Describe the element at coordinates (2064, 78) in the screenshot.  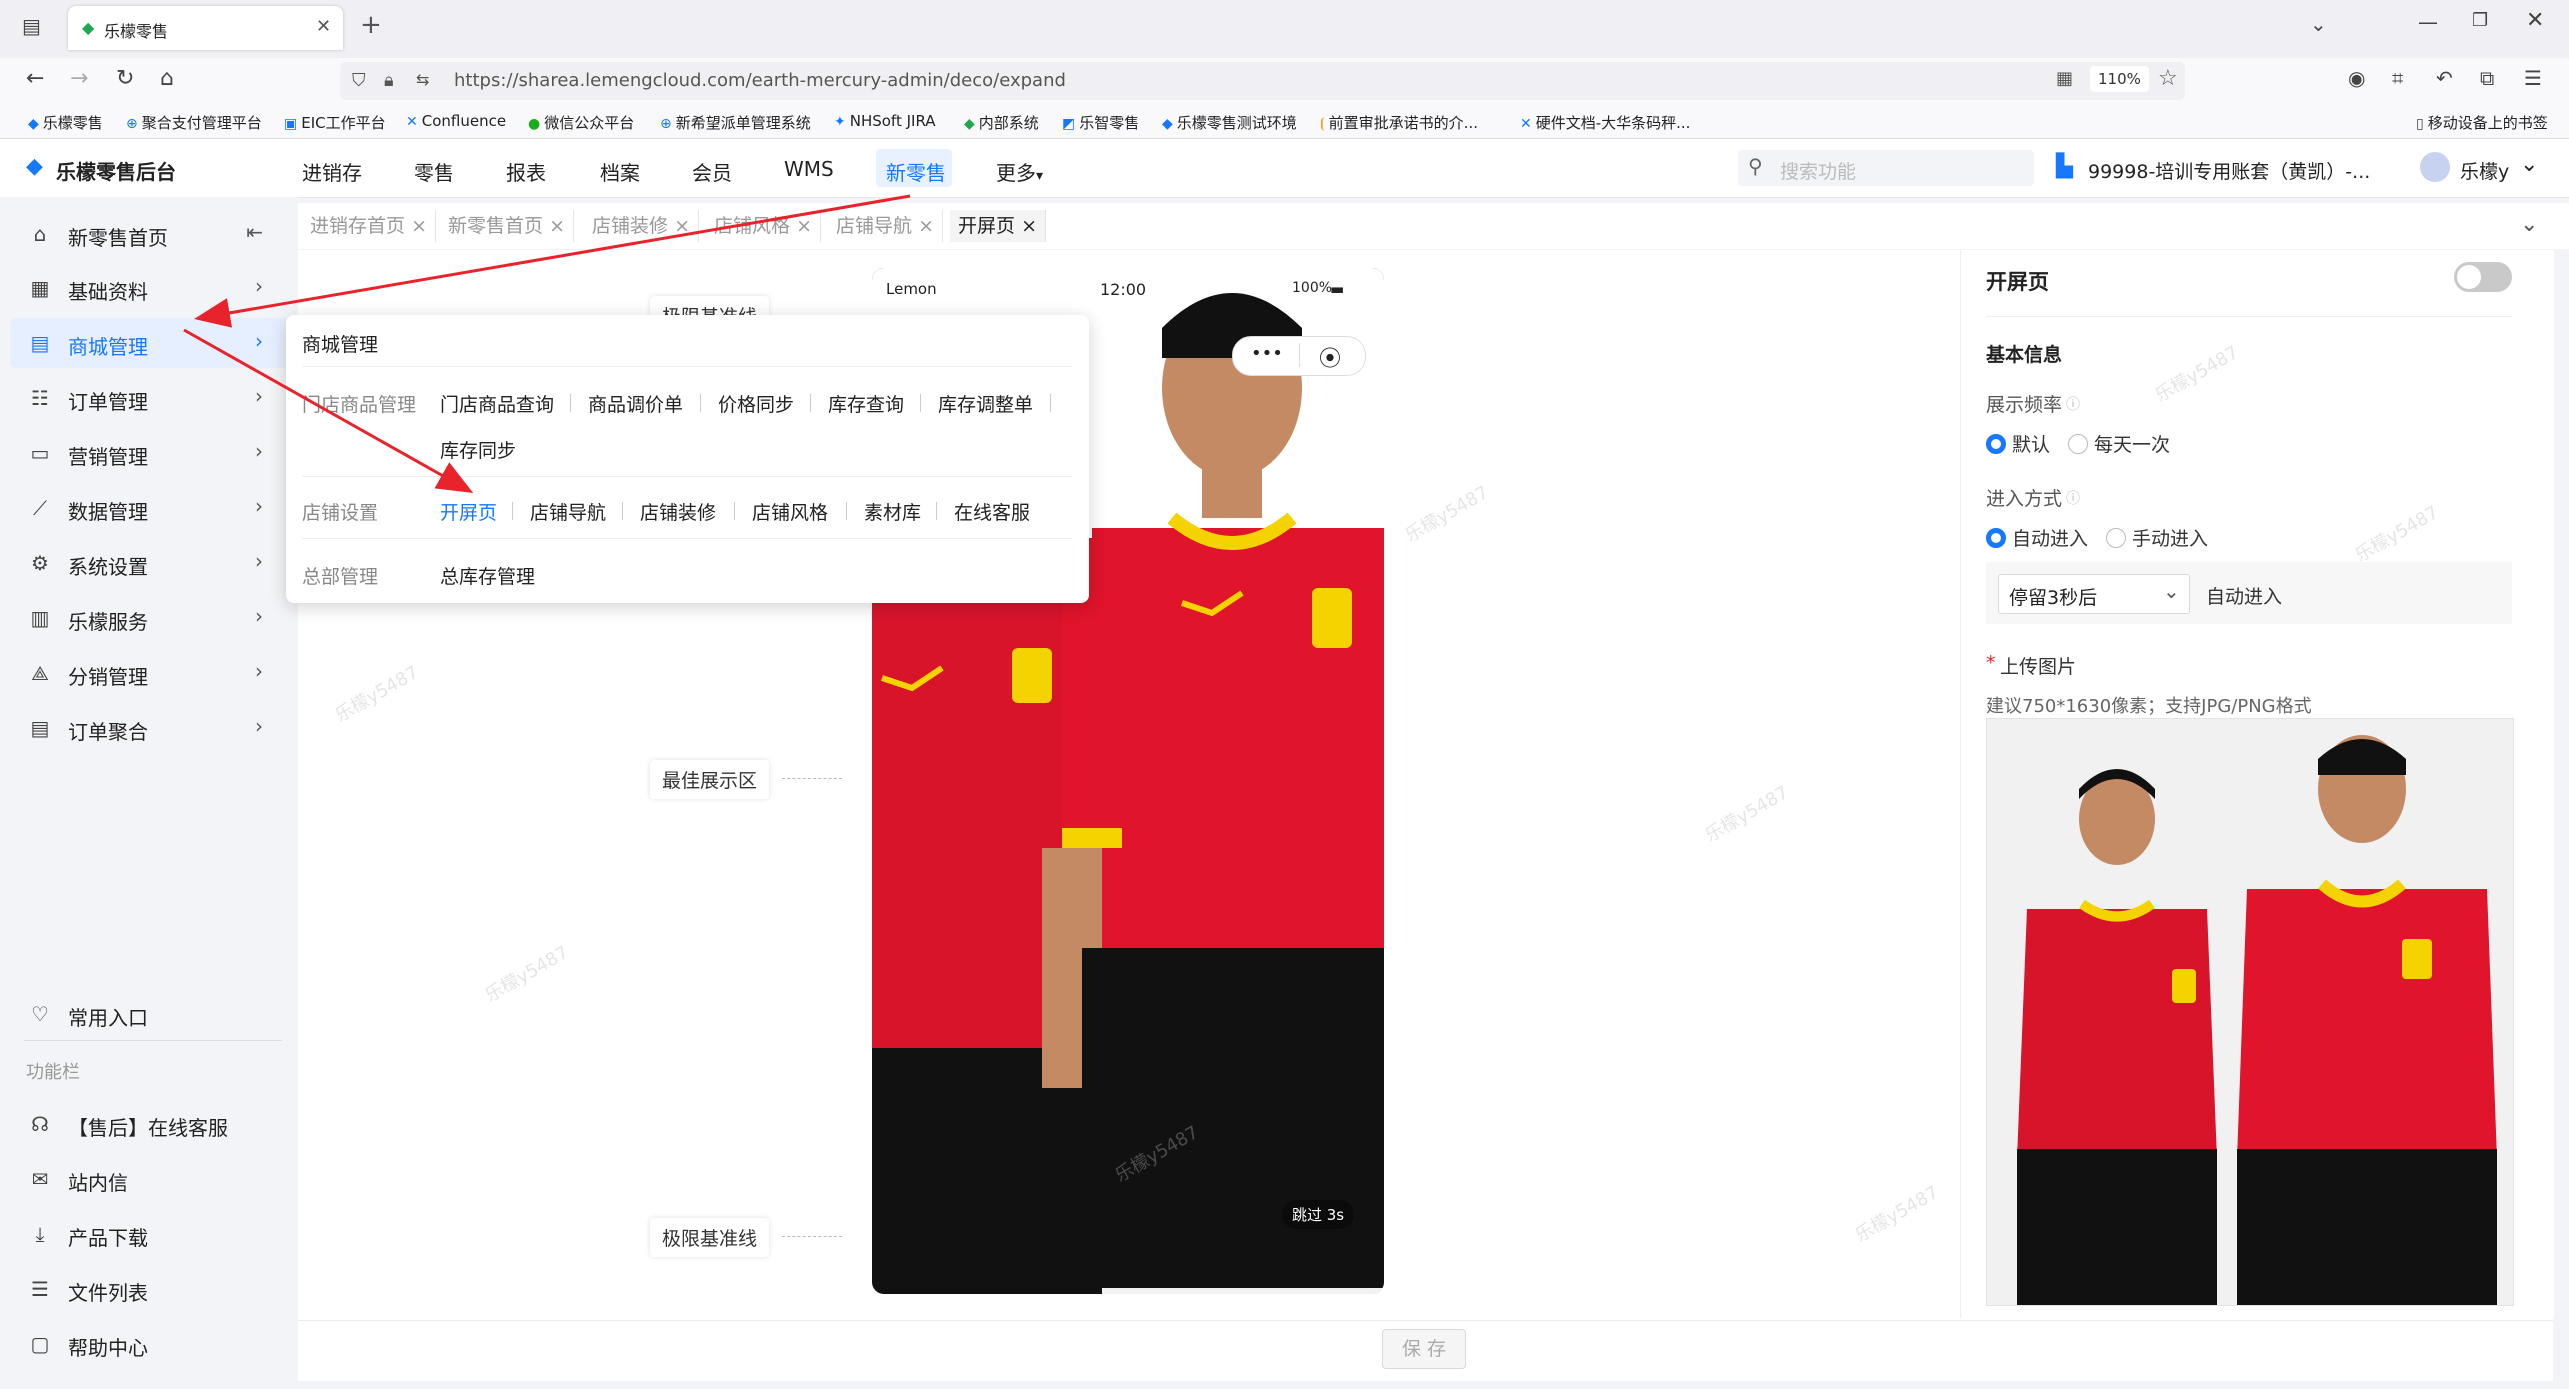
I see `qr-icon: ▦` at that location.